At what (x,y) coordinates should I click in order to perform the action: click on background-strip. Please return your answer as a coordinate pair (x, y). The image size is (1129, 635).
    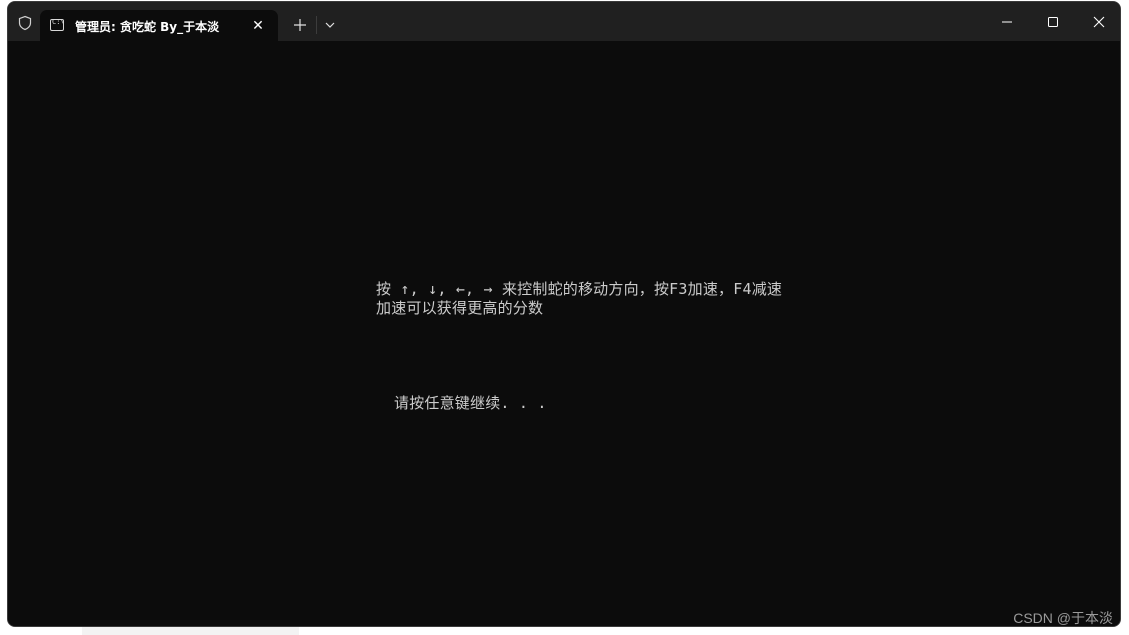
    Looking at the image, I should click on (190, 631).